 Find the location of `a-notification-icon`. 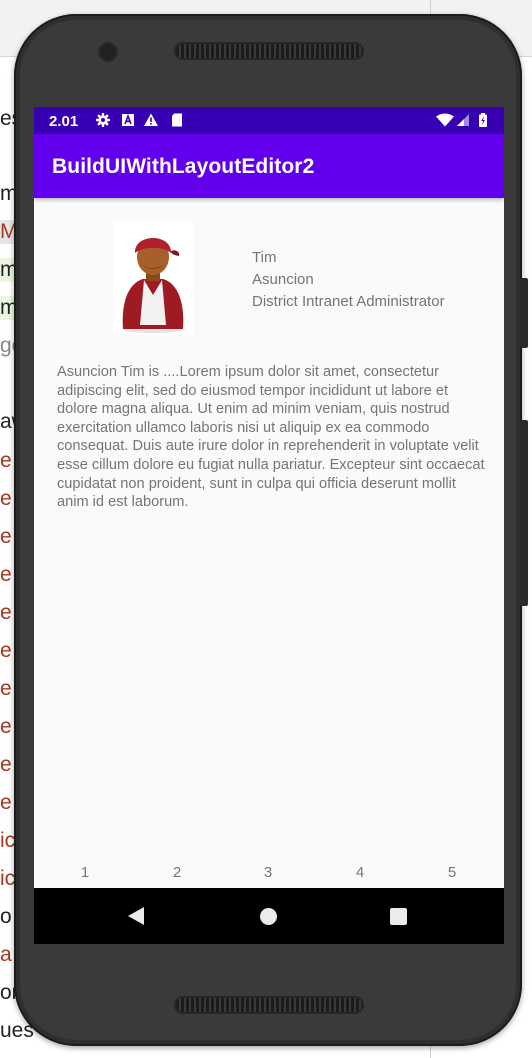

a-notification-icon is located at coordinates (128, 119).